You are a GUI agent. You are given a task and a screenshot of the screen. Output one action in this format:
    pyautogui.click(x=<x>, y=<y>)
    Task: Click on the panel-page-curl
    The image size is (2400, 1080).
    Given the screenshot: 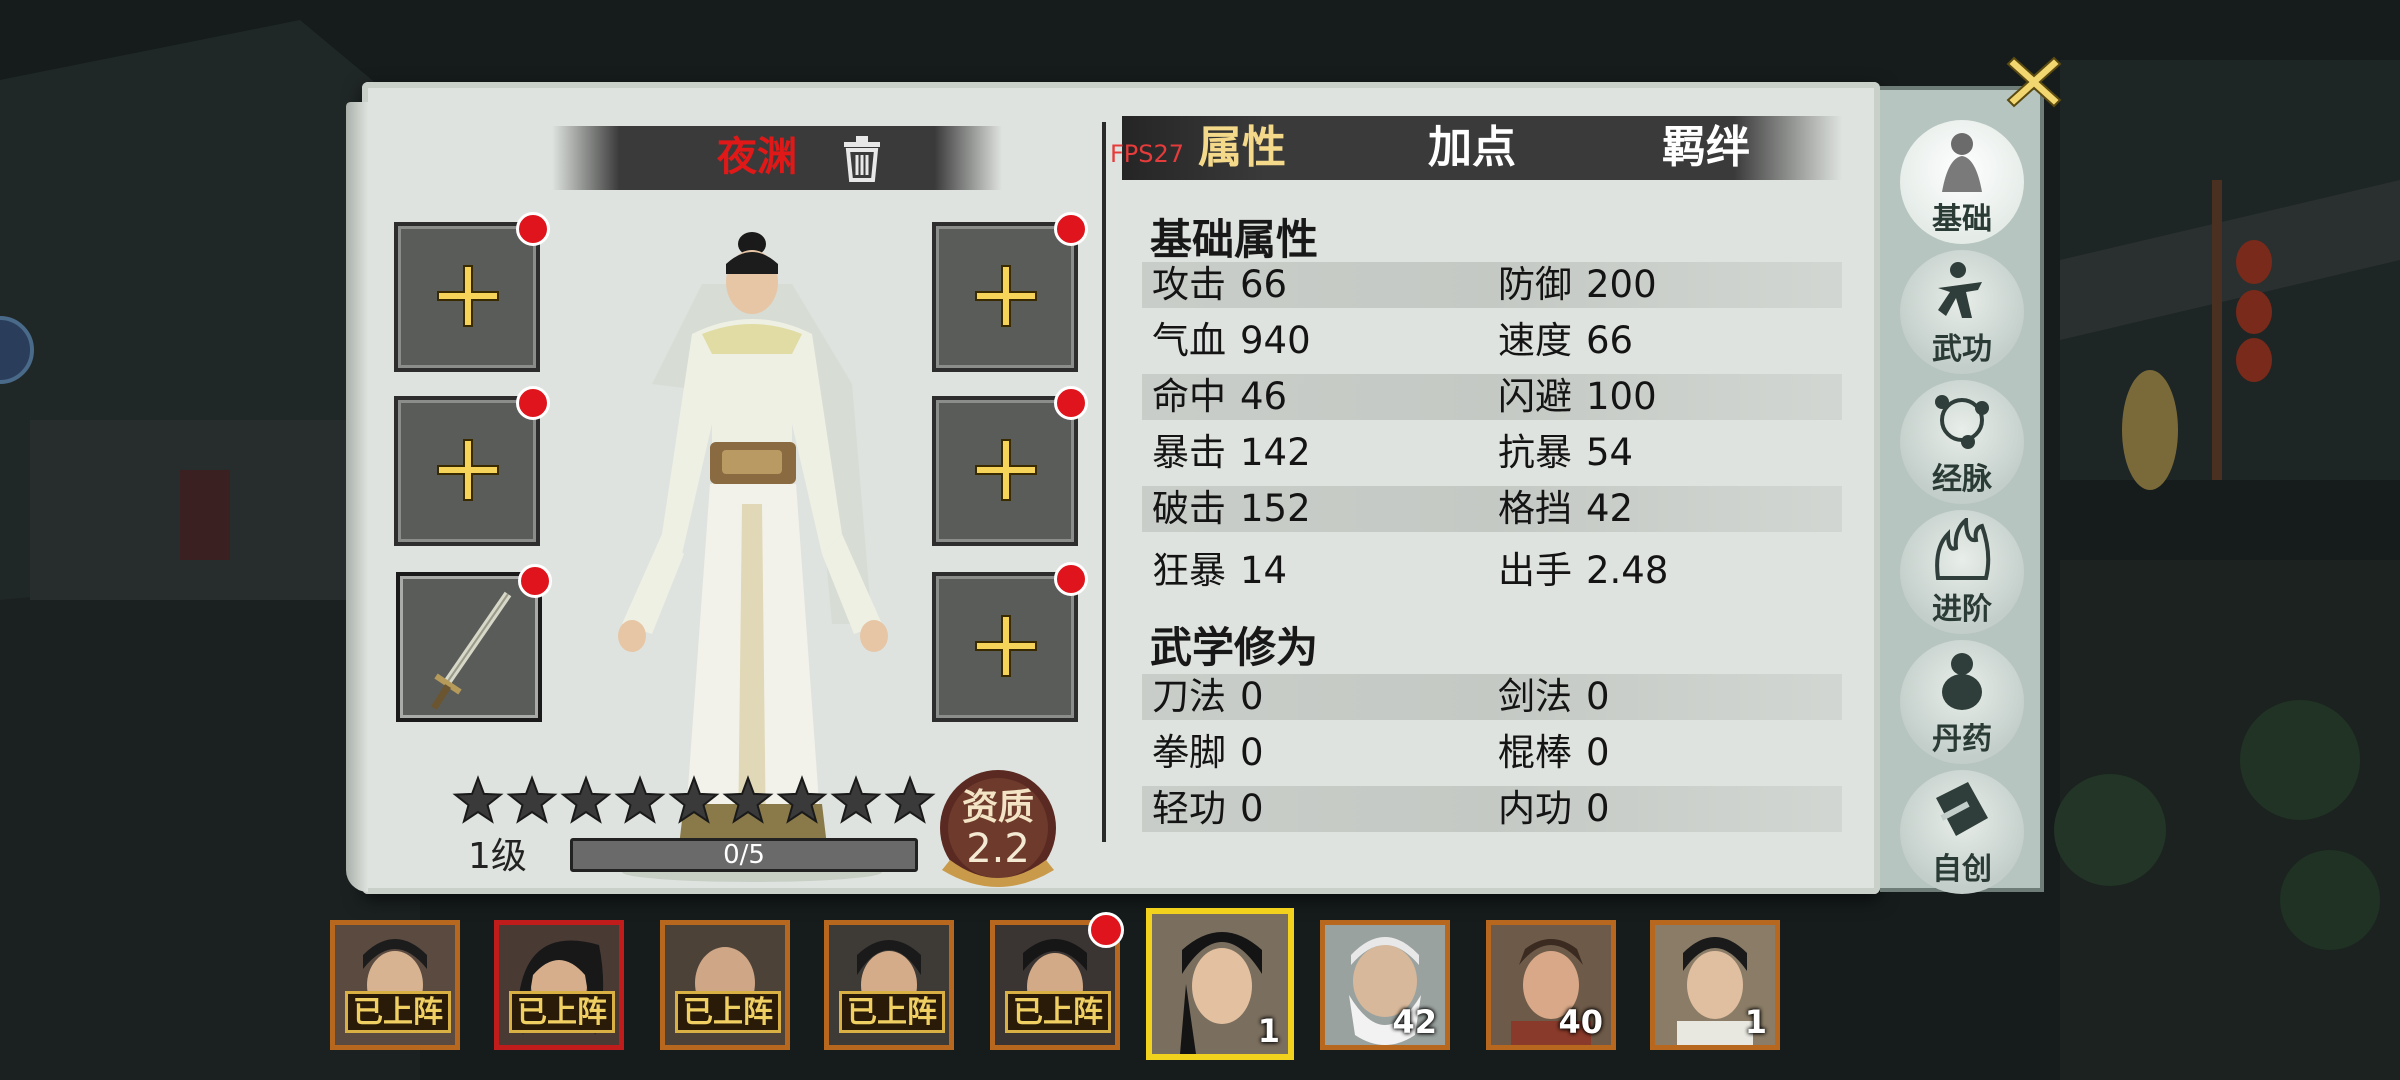 What is the action you would take?
    pyautogui.click(x=357, y=497)
    